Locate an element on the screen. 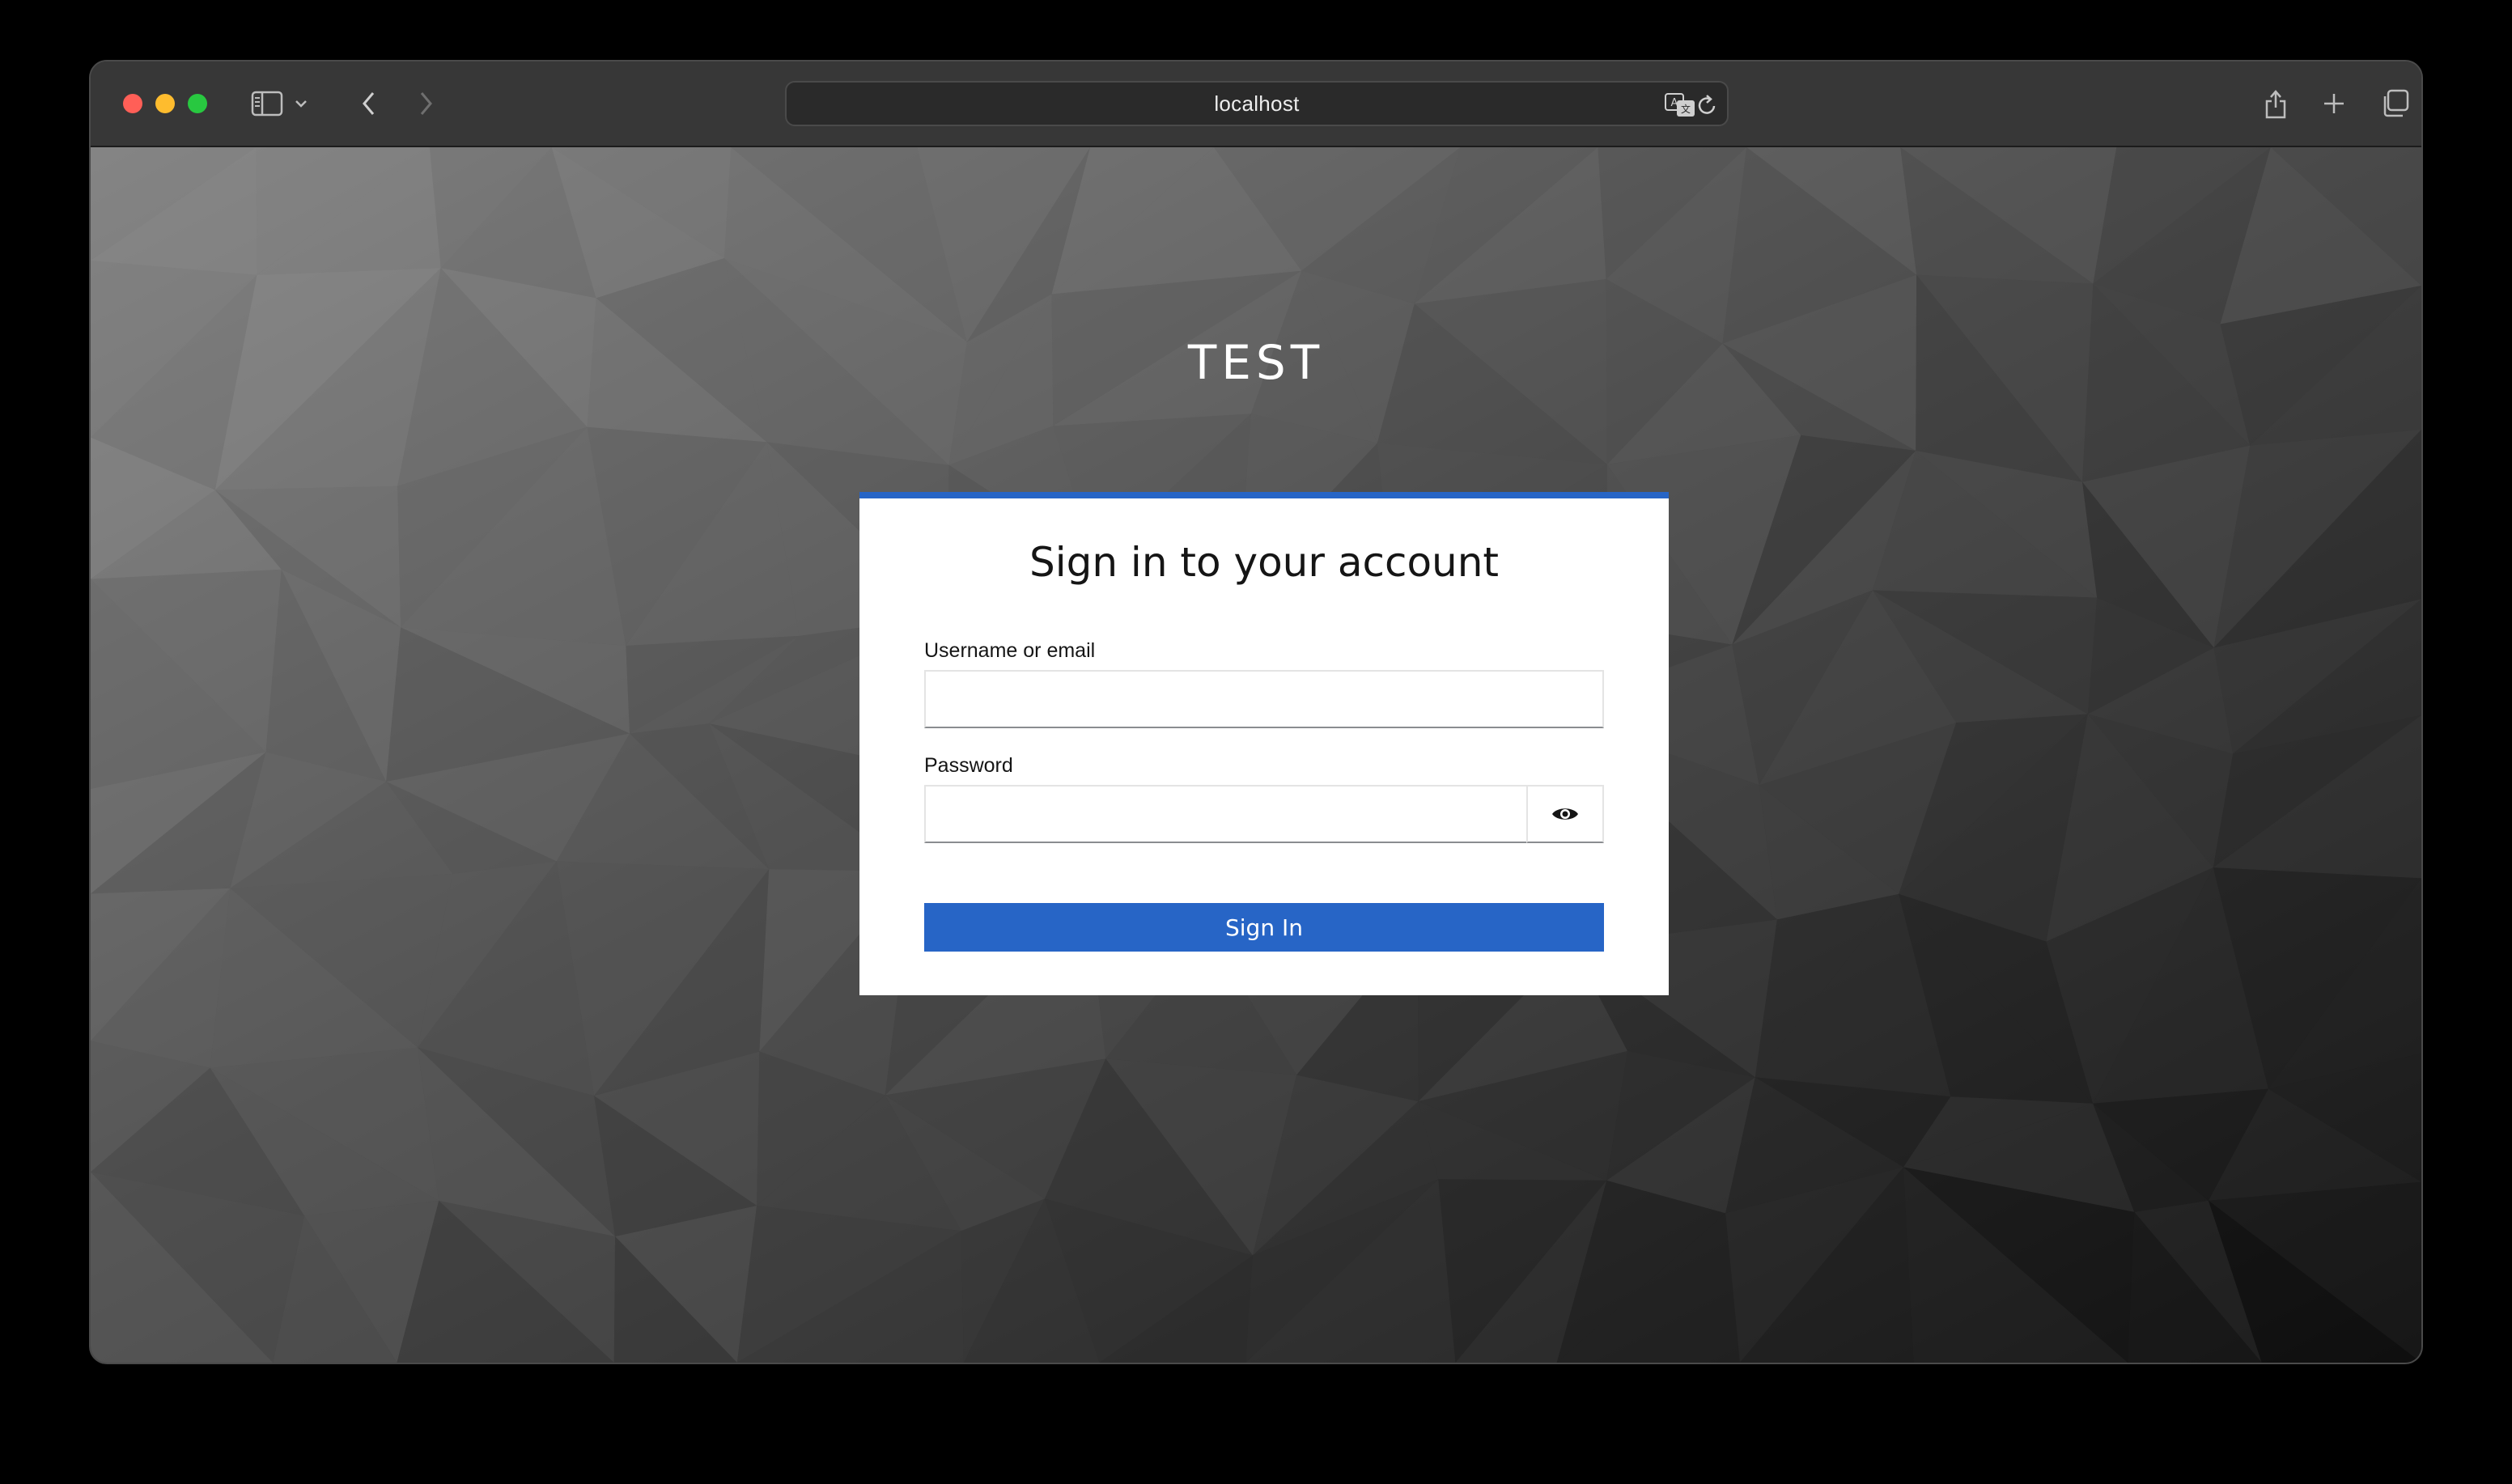 The height and width of the screenshot is (1484, 2512). reload-icon is located at coordinates (1708, 105).